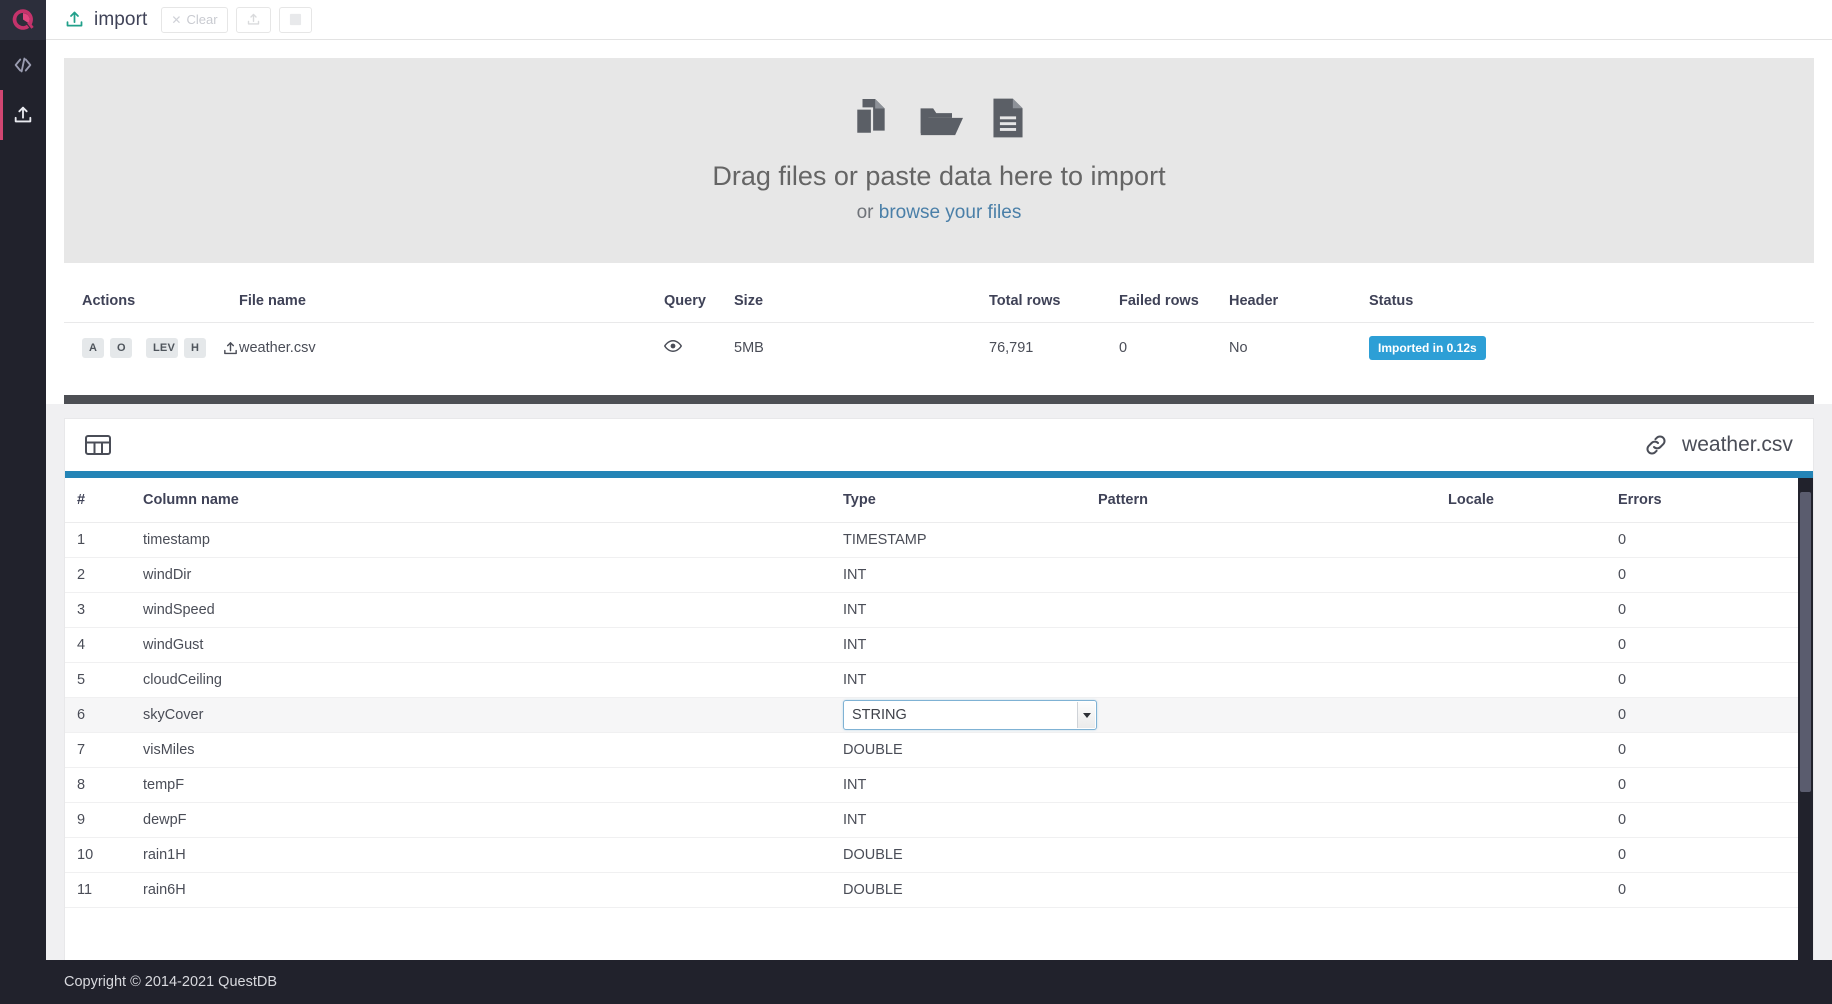 The image size is (1832, 1004). Describe the element at coordinates (93, 348) in the screenshot. I see `badge-a: A` at that location.